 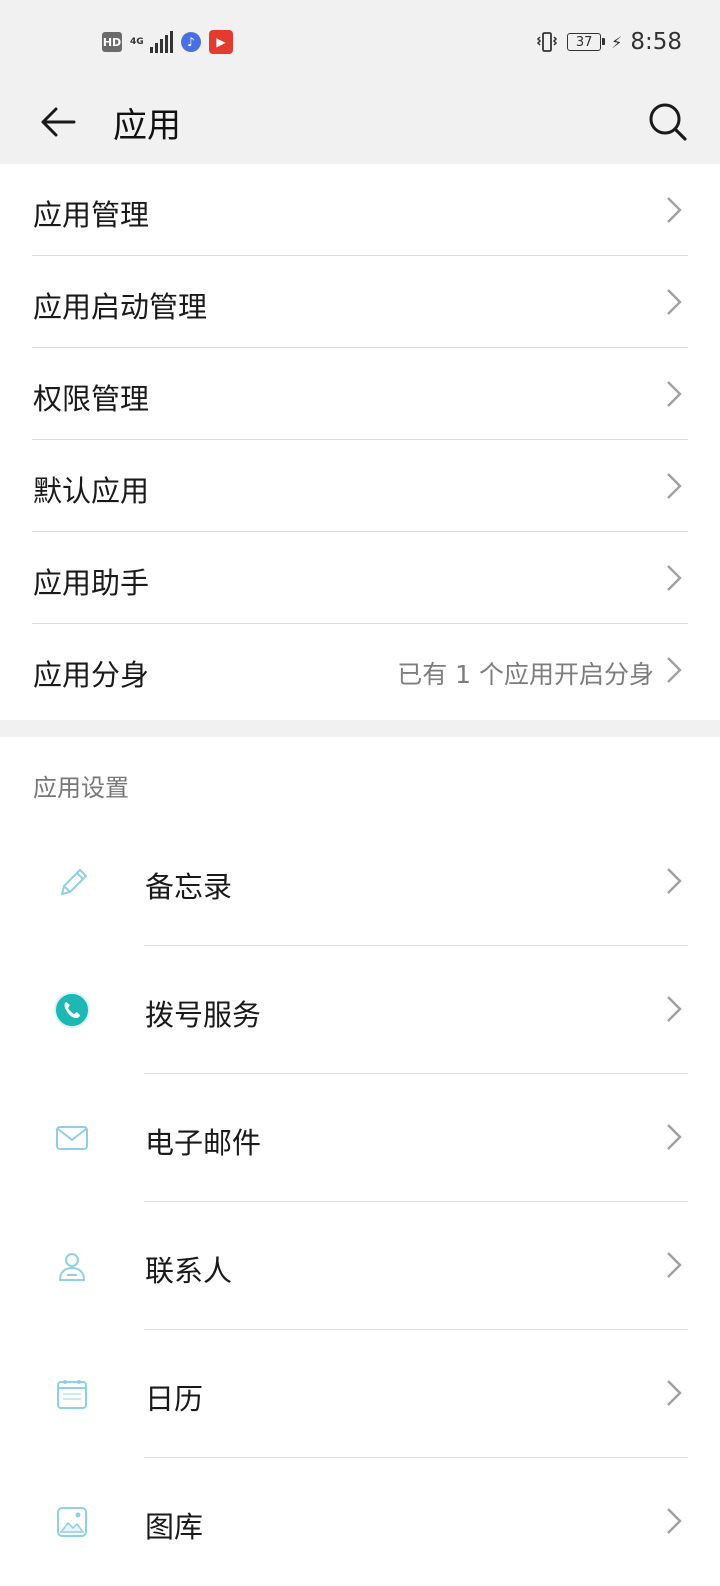 I want to click on status-bar: HD 4G ♪ ▶ 37 ⚡ 8:58, so click(x=360, y=42).